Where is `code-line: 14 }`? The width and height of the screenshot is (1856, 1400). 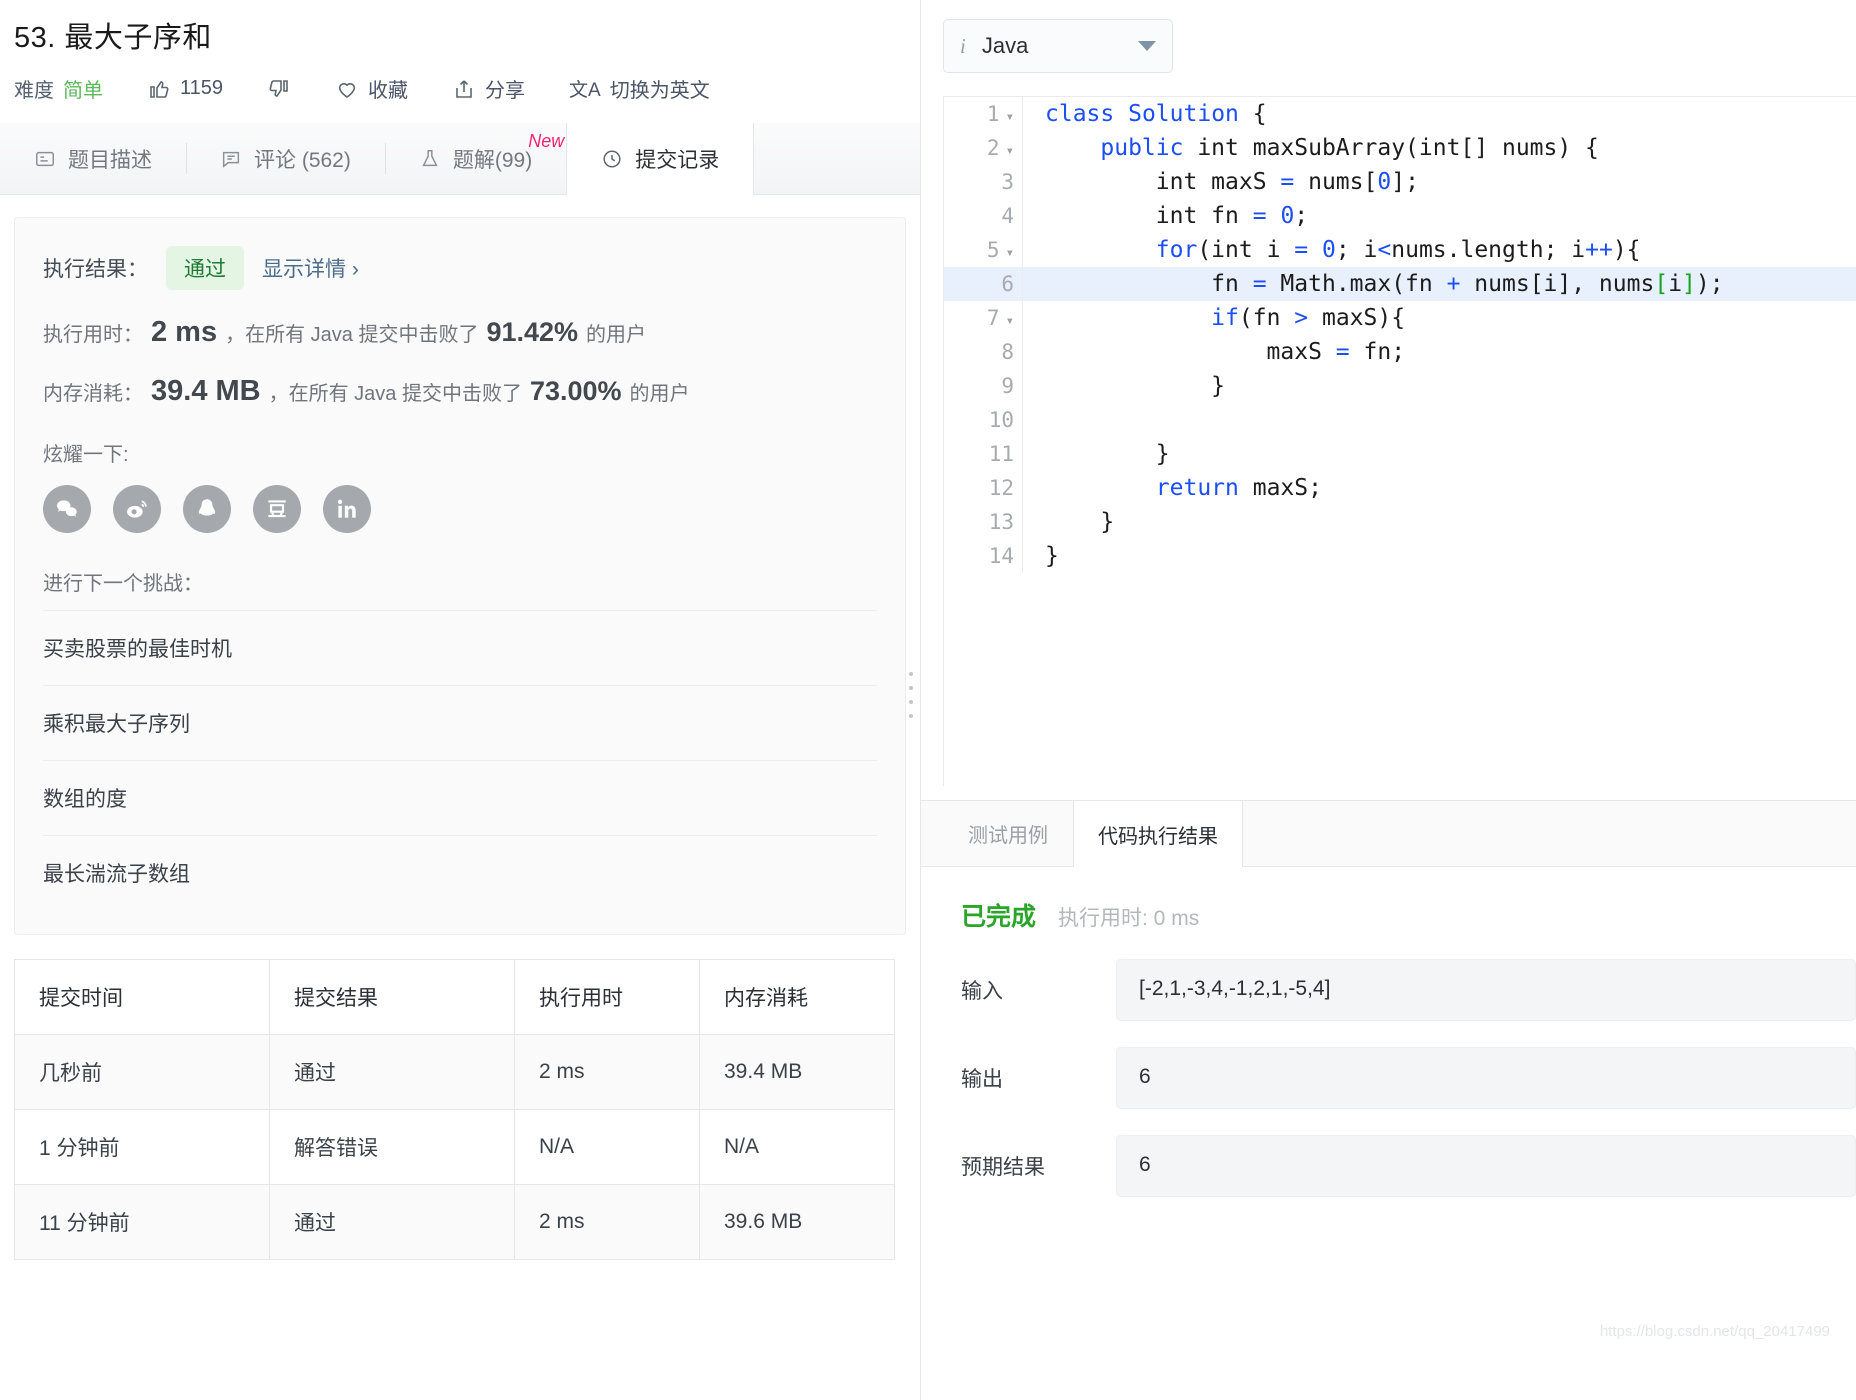
code-line: 14 } is located at coordinates (1400, 556).